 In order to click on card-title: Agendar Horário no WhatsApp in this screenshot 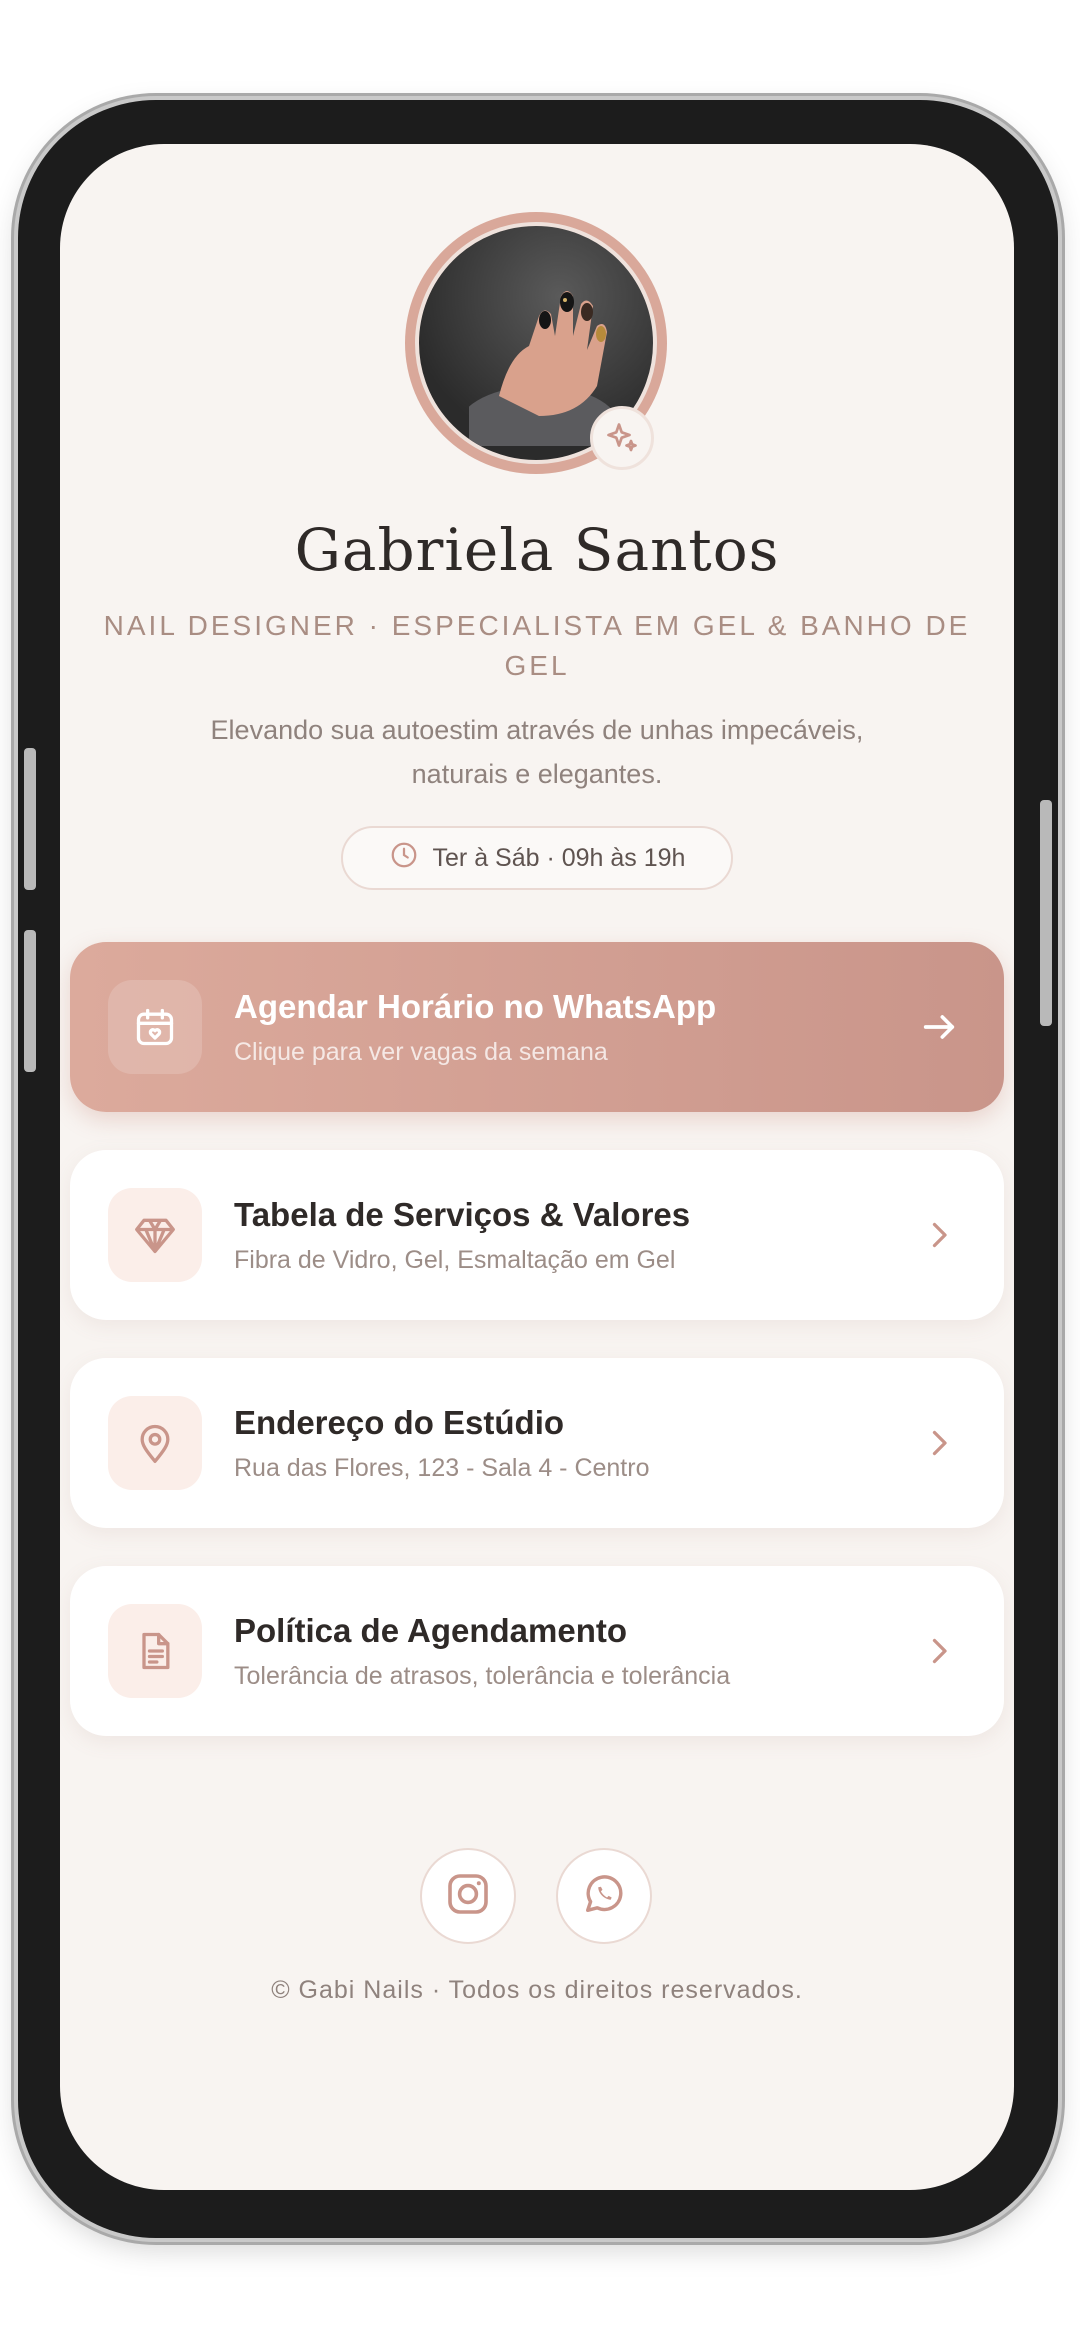, I will do `click(475, 1006)`.